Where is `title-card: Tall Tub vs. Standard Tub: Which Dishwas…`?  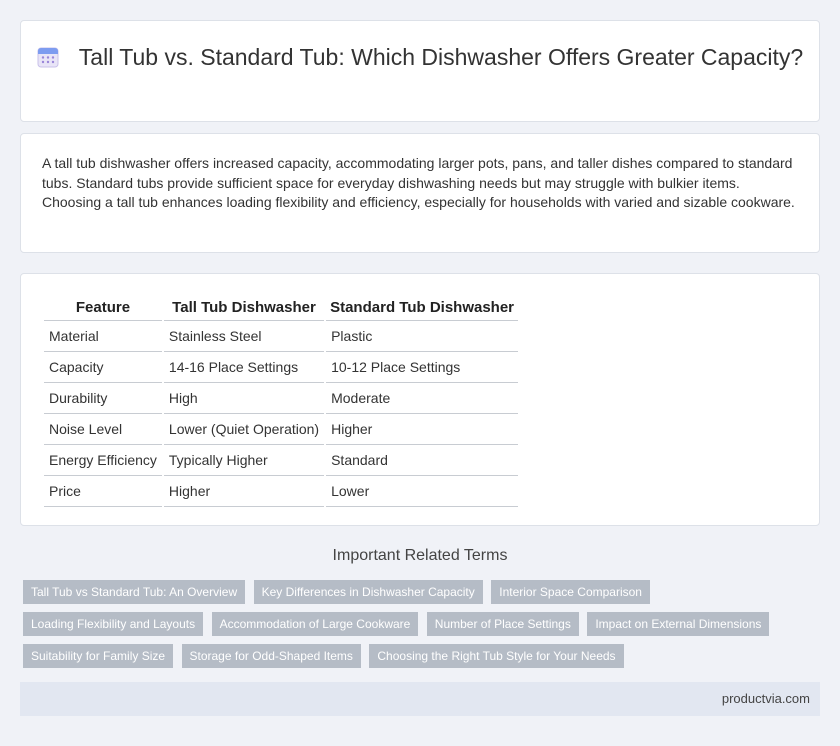
title-card: Tall Tub vs. Standard Tub: Which Dishwas… is located at coordinates (420, 71).